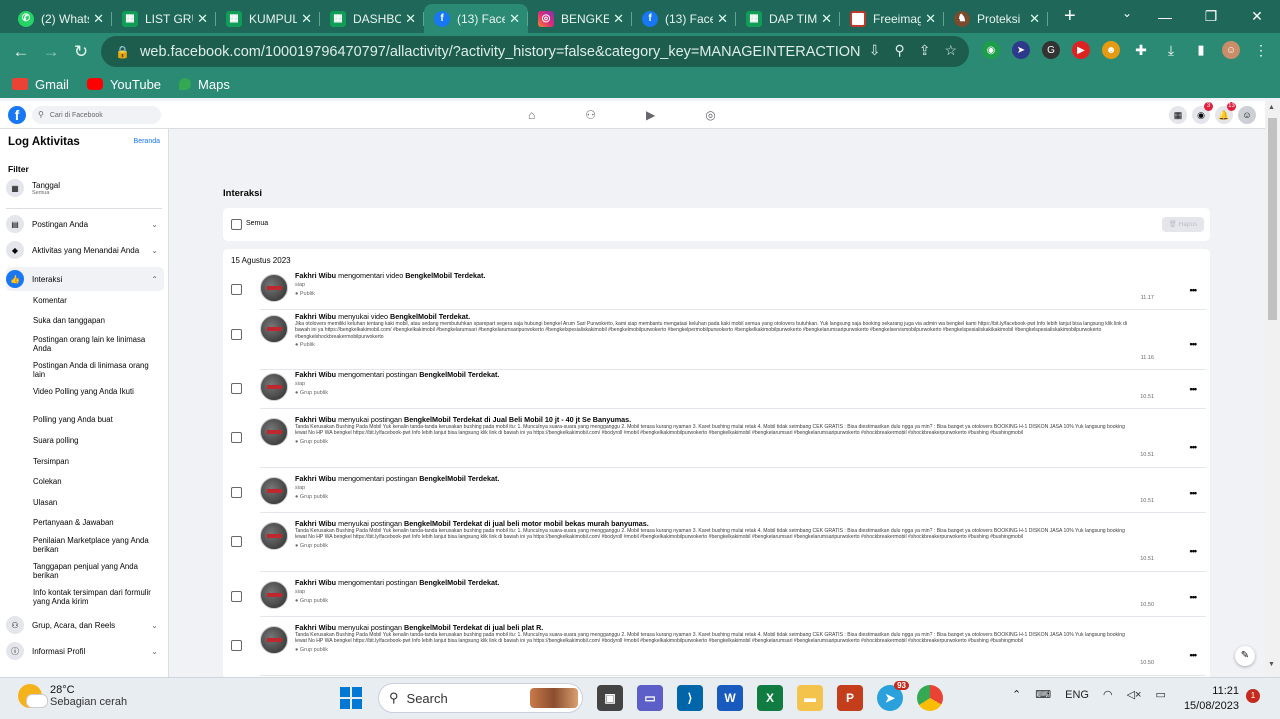  Describe the element at coordinates (950, 50) in the screenshot. I see `bookmark-star-icon: ☆` at that location.